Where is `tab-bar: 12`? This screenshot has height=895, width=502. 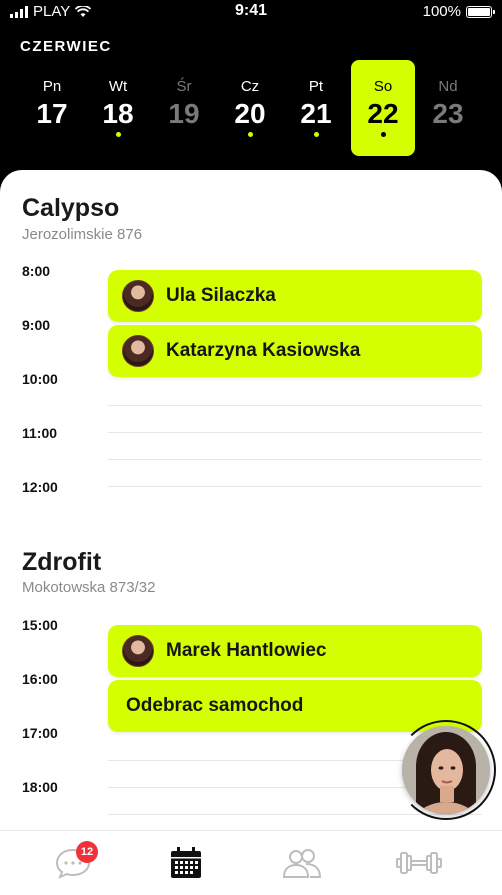
tab-bar: 12 is located at coordinates (251, 862).